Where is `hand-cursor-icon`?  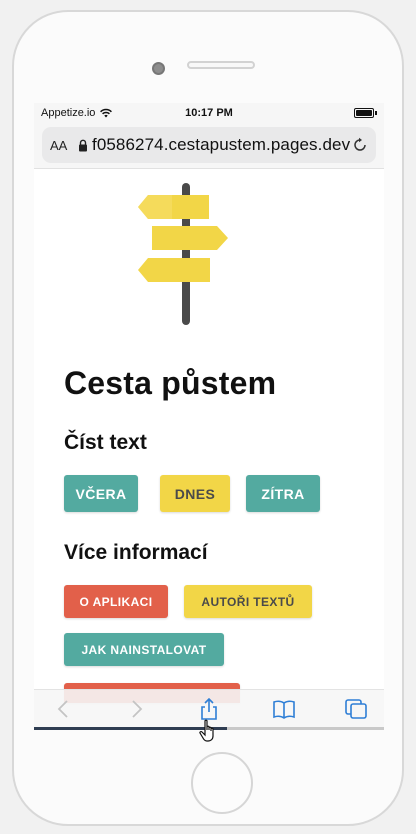
hand-cursor-icon is located at coordinates (206, 730).